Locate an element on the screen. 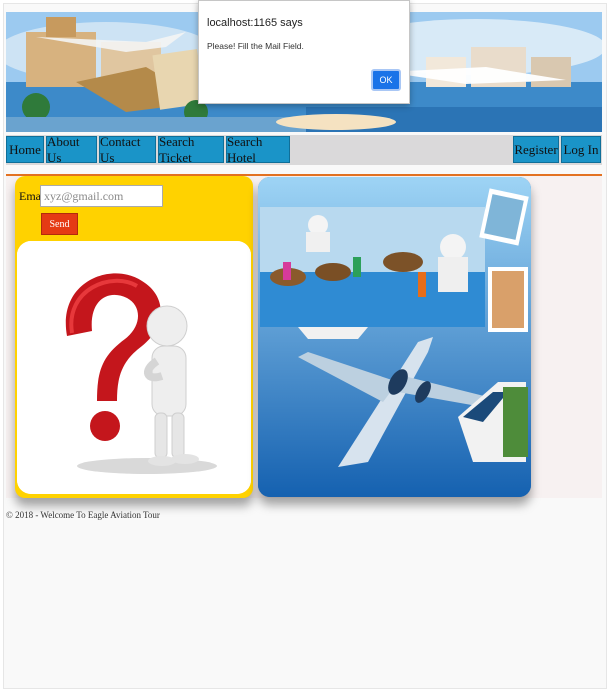  nav-search-ticket-button: Search Ticket is located at coordinates (191, 149).